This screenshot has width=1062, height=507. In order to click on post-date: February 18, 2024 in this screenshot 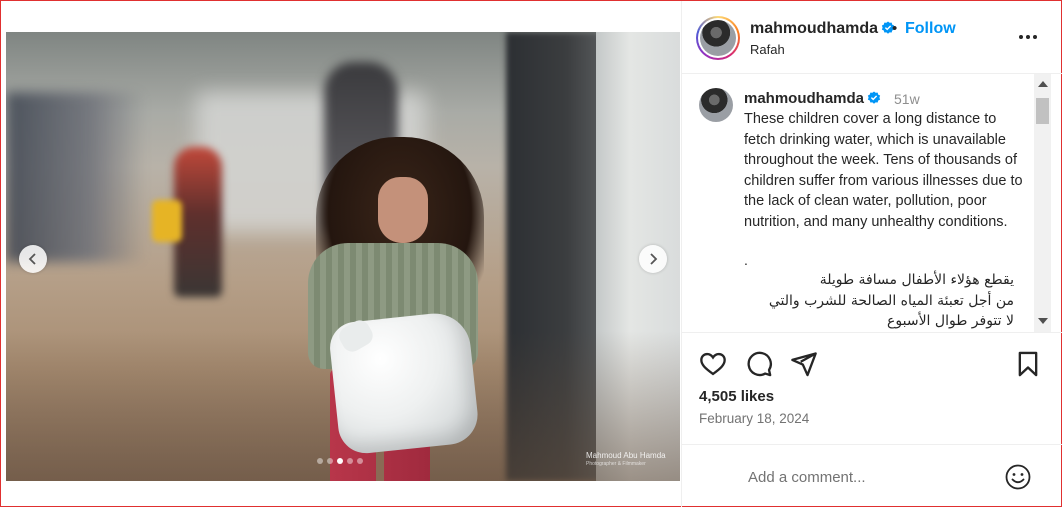, I will do `click(754, 418)`.